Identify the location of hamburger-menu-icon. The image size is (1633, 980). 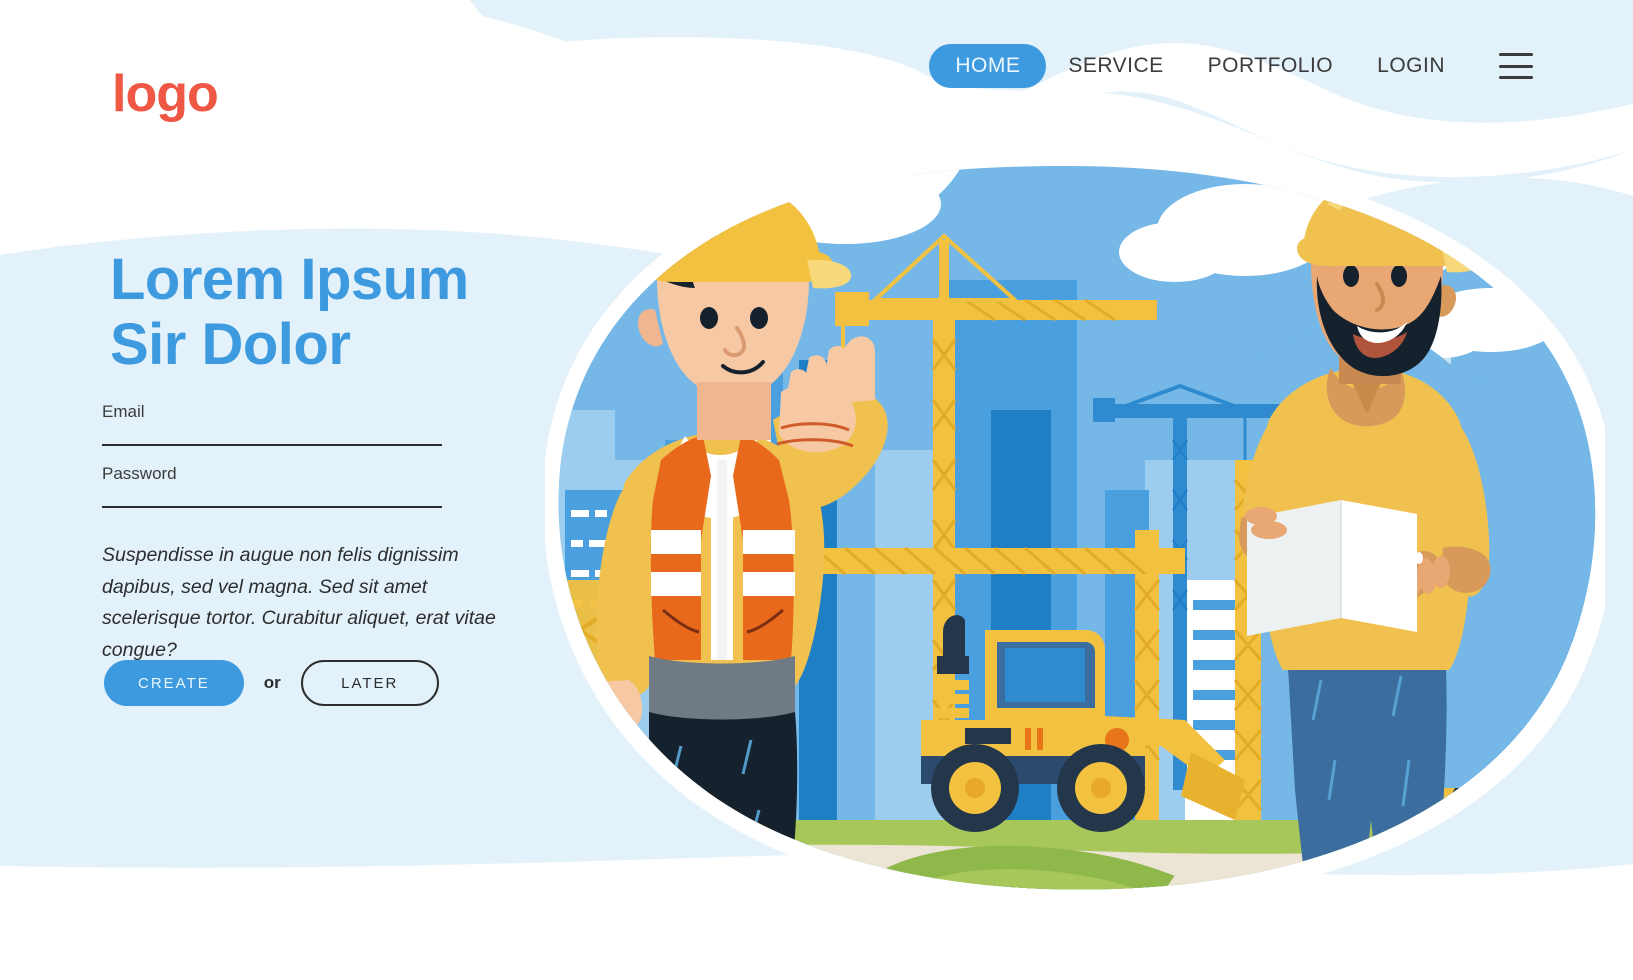
(1516, 66).